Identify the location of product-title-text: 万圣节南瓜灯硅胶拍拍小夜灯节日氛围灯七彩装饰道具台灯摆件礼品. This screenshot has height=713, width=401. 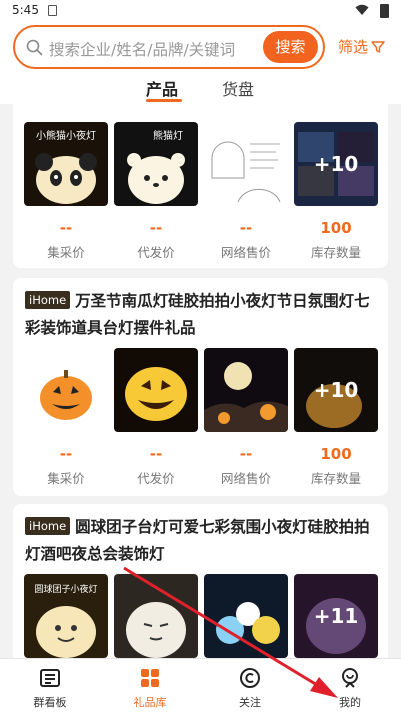
(197, 314).